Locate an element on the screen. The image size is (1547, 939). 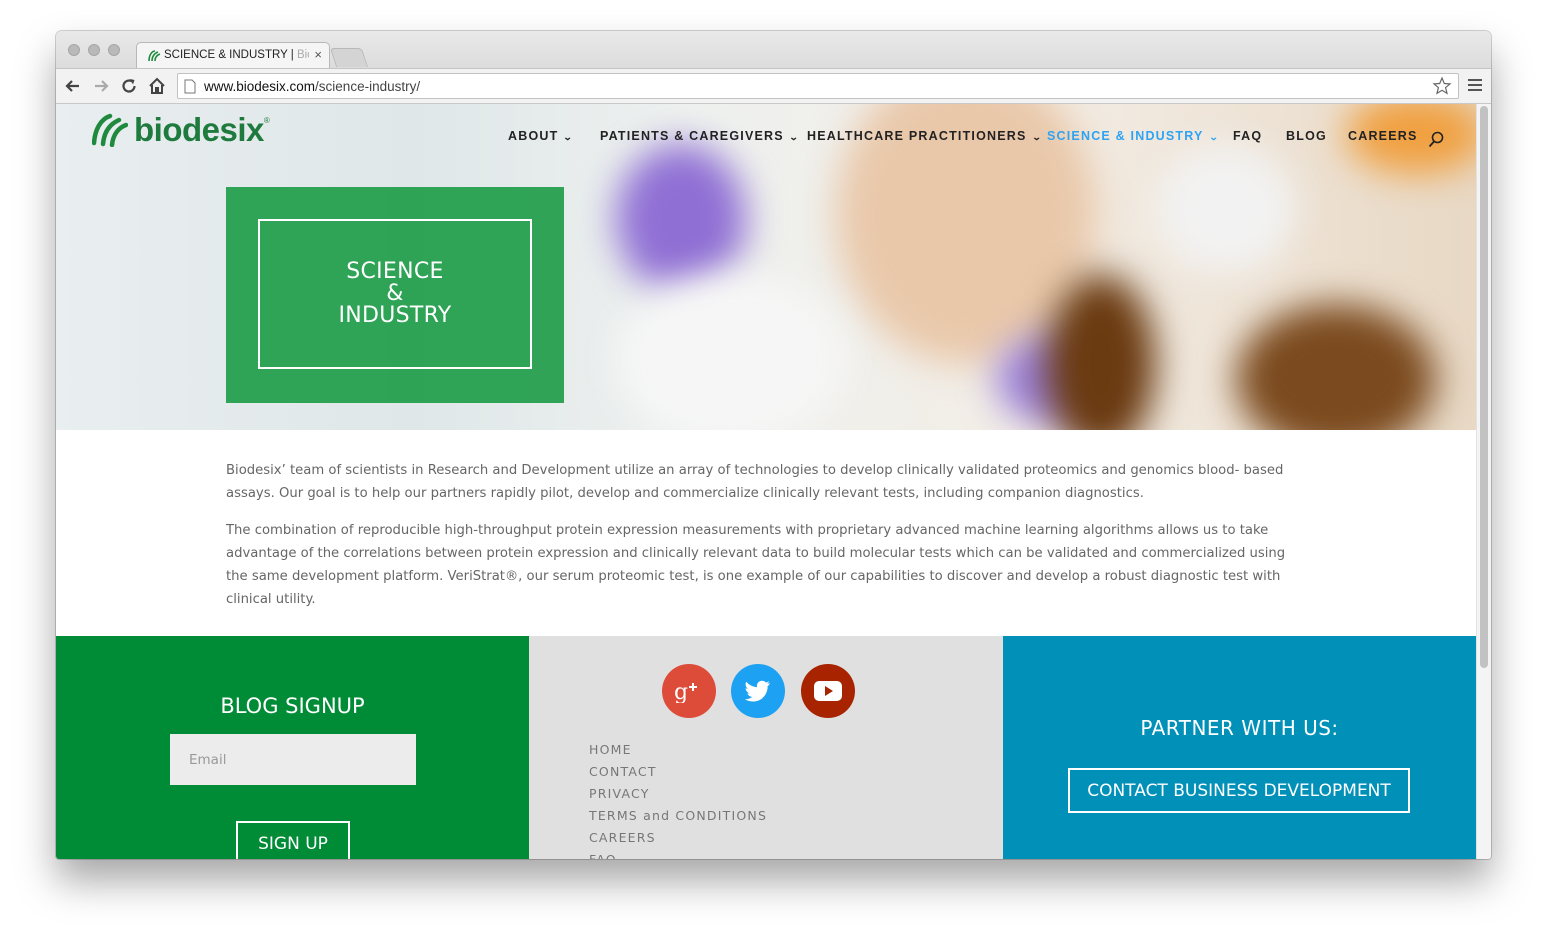
new-tab-button is located at coordinates (349, 57).